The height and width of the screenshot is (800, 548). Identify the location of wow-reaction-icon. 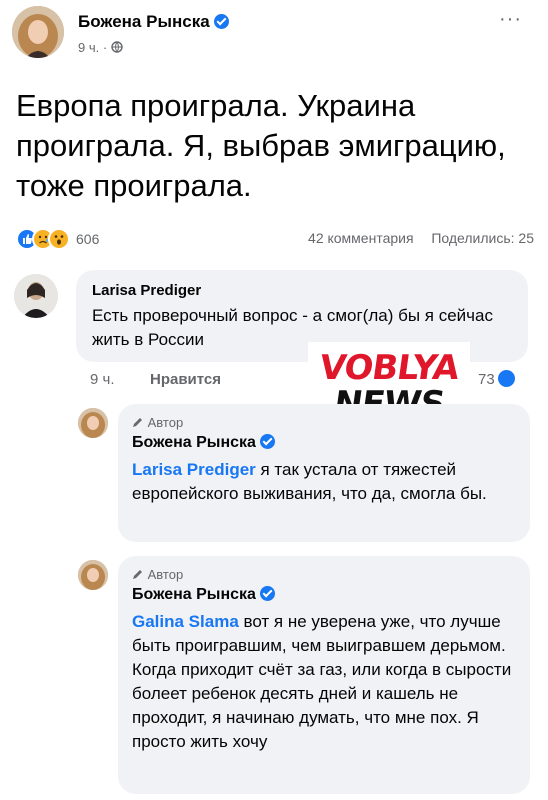
(59, 239).